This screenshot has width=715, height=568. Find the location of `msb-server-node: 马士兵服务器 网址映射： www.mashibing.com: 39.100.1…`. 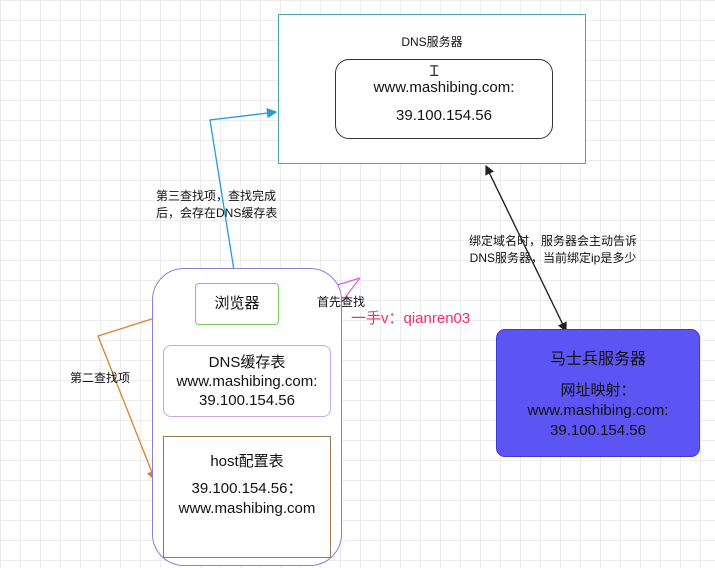

msb-server-node: 马士兵服务器 网址映射： www.mashibing.com: 39.100.1… is located at coordinates (598, 393).